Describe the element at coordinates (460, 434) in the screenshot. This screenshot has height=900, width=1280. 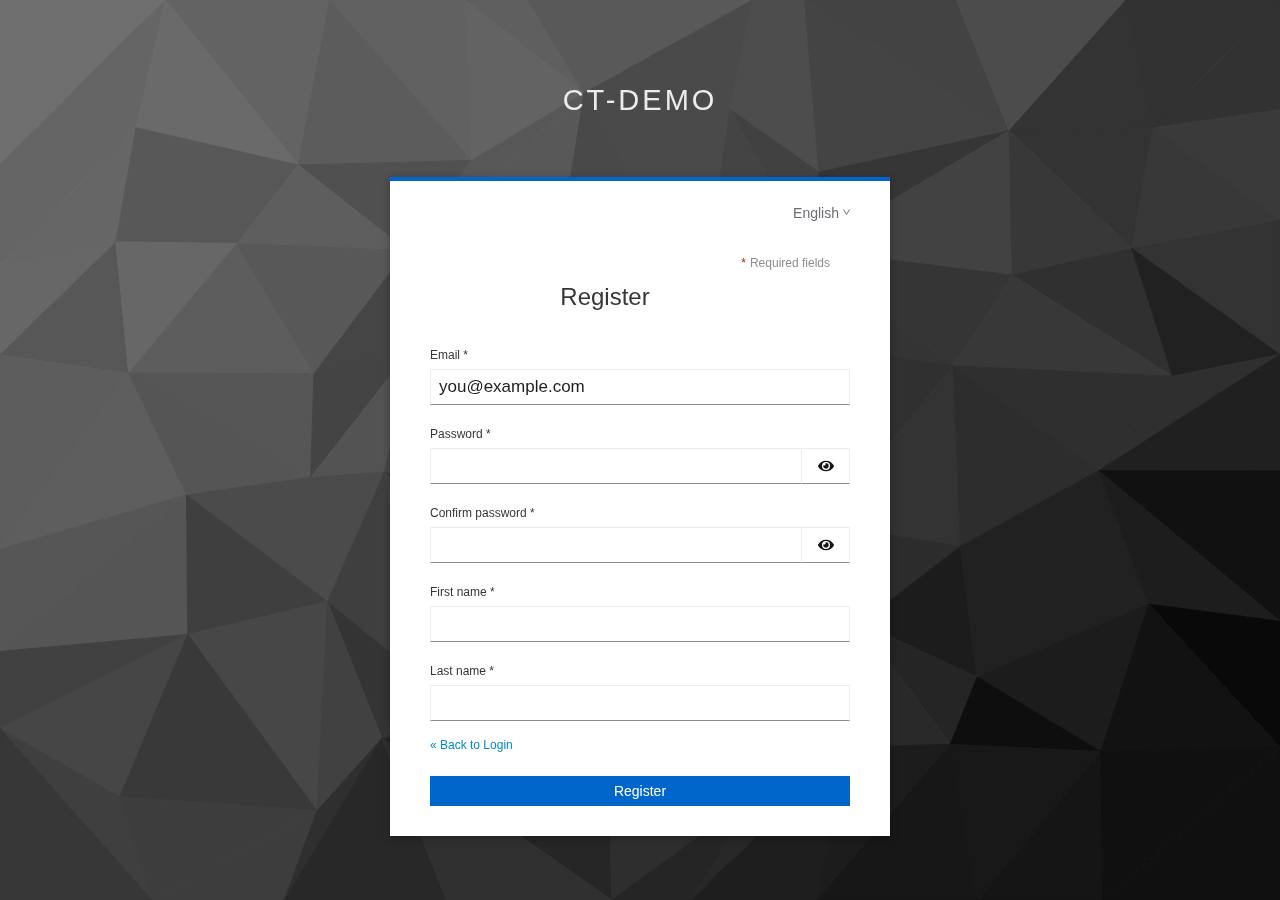
I see `field-label: Password *` at that location.